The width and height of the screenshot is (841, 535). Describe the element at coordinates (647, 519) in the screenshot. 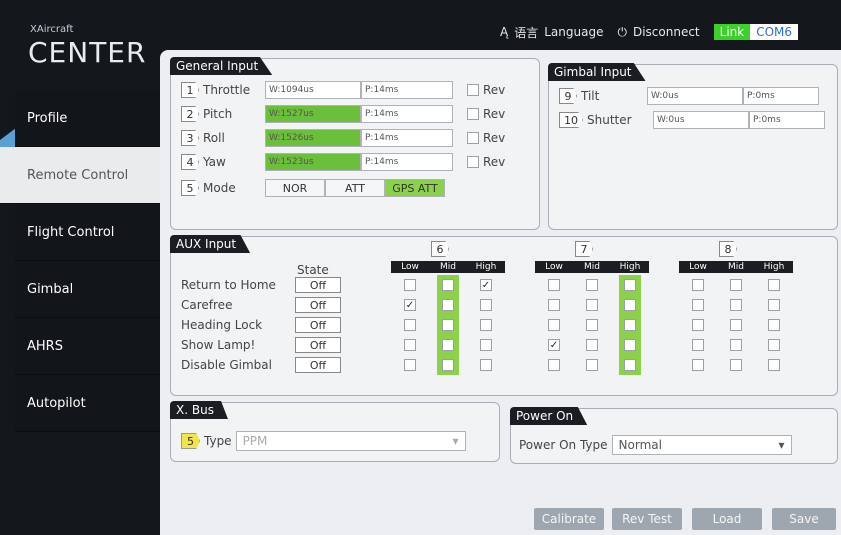

I see `rev-test-button: Rev Test` at that location.